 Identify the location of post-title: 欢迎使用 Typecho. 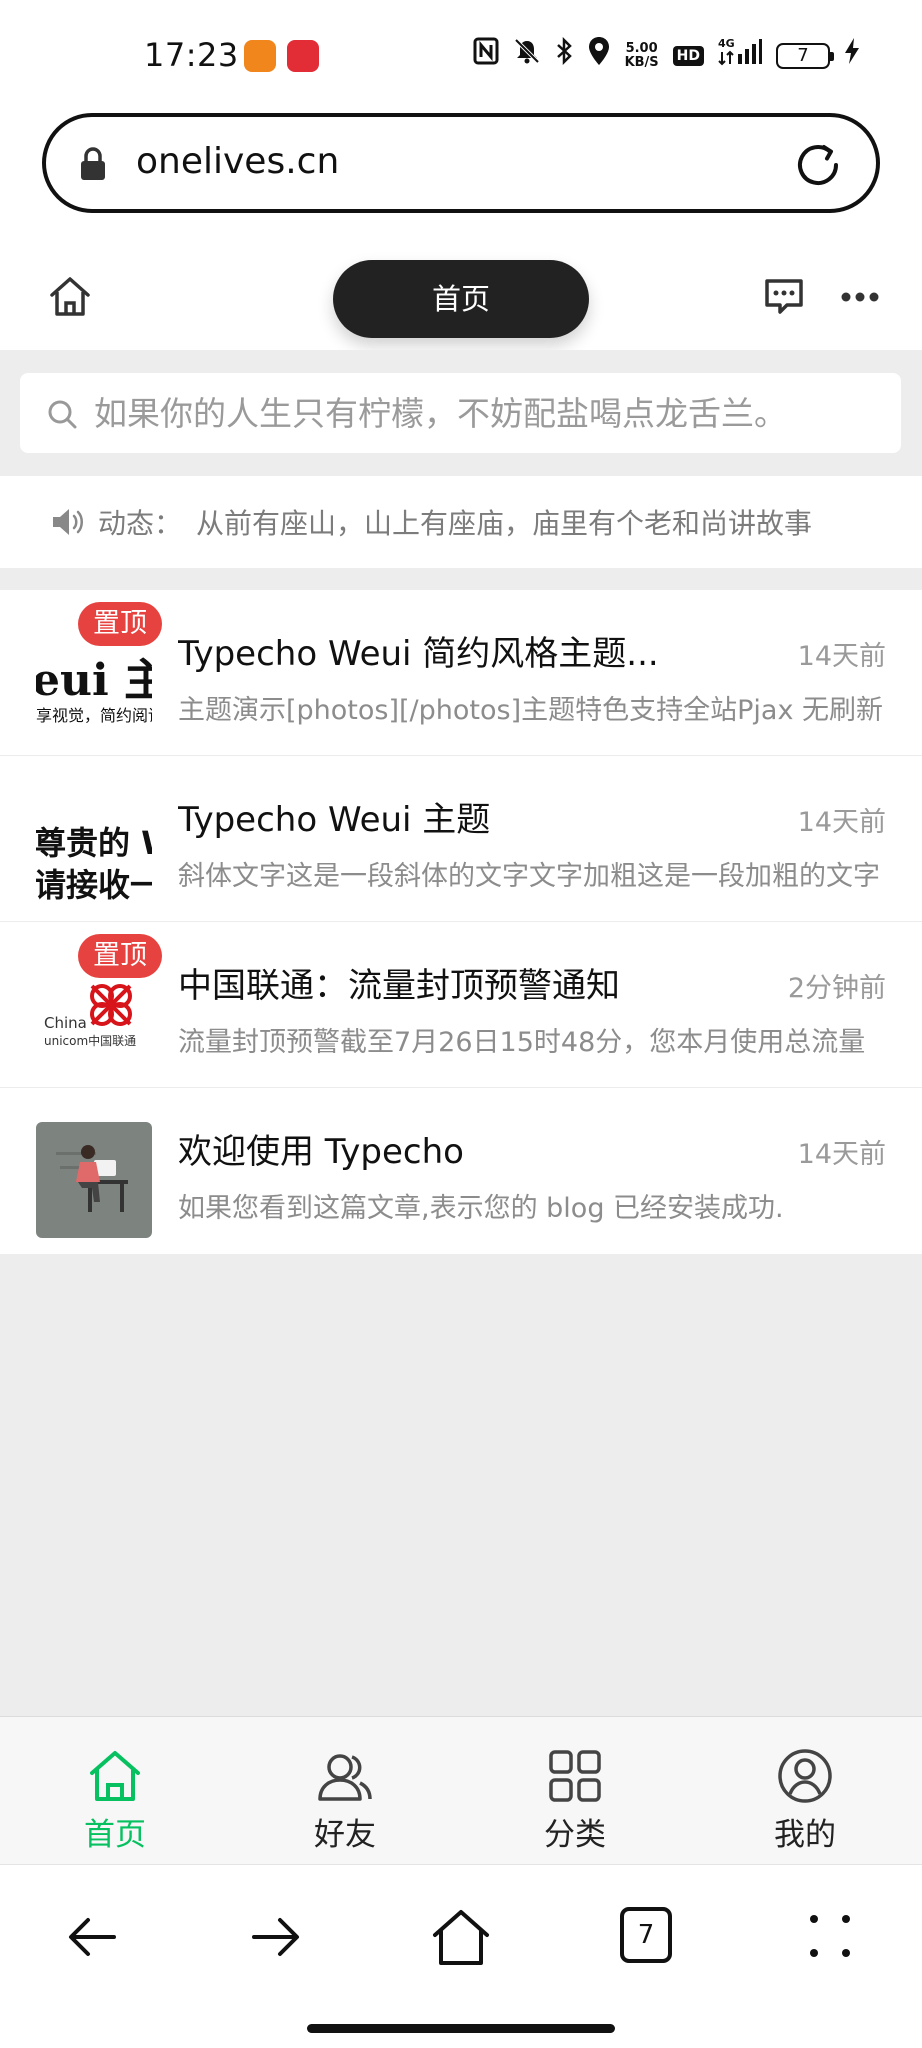
(478, 1148).